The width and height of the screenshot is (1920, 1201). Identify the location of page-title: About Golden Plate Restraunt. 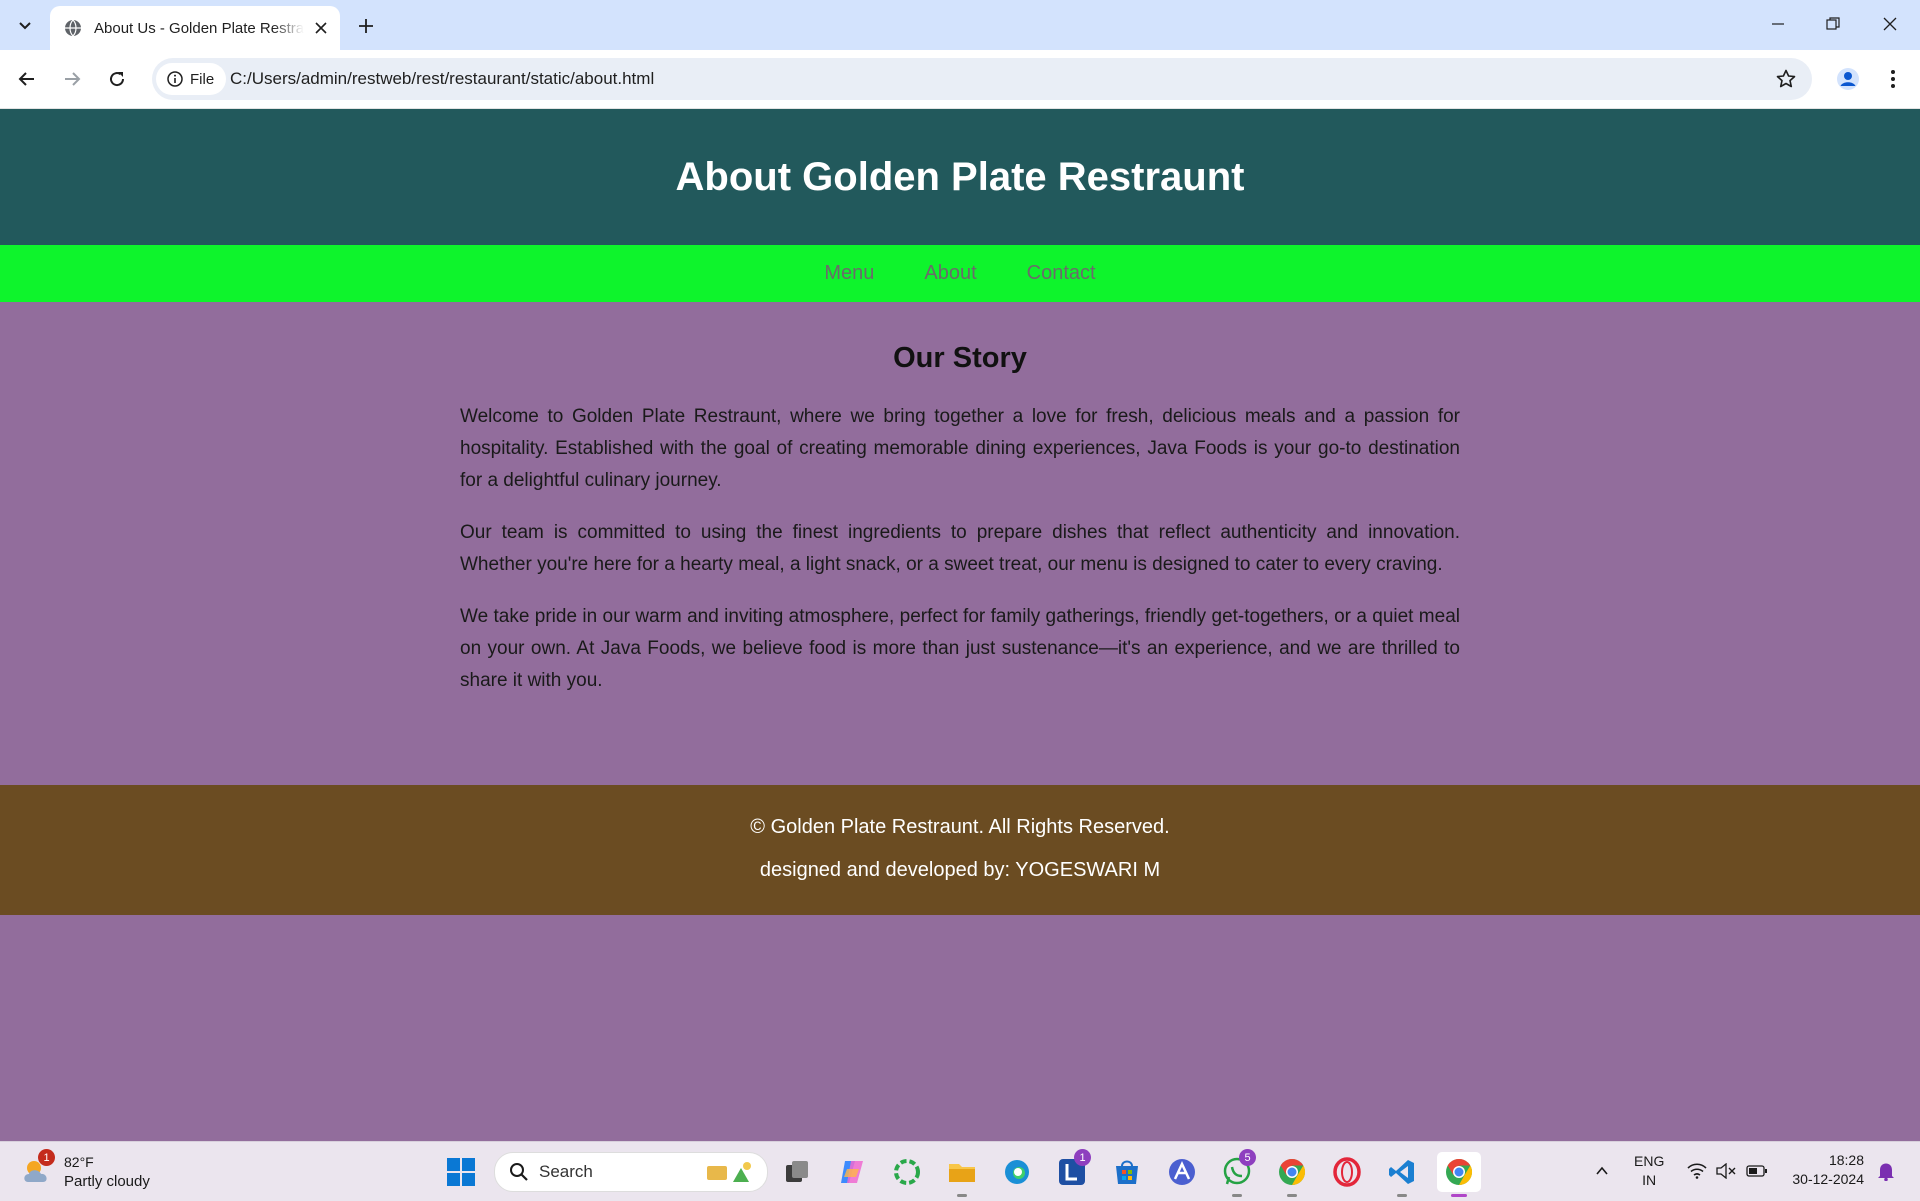
(960, 176).